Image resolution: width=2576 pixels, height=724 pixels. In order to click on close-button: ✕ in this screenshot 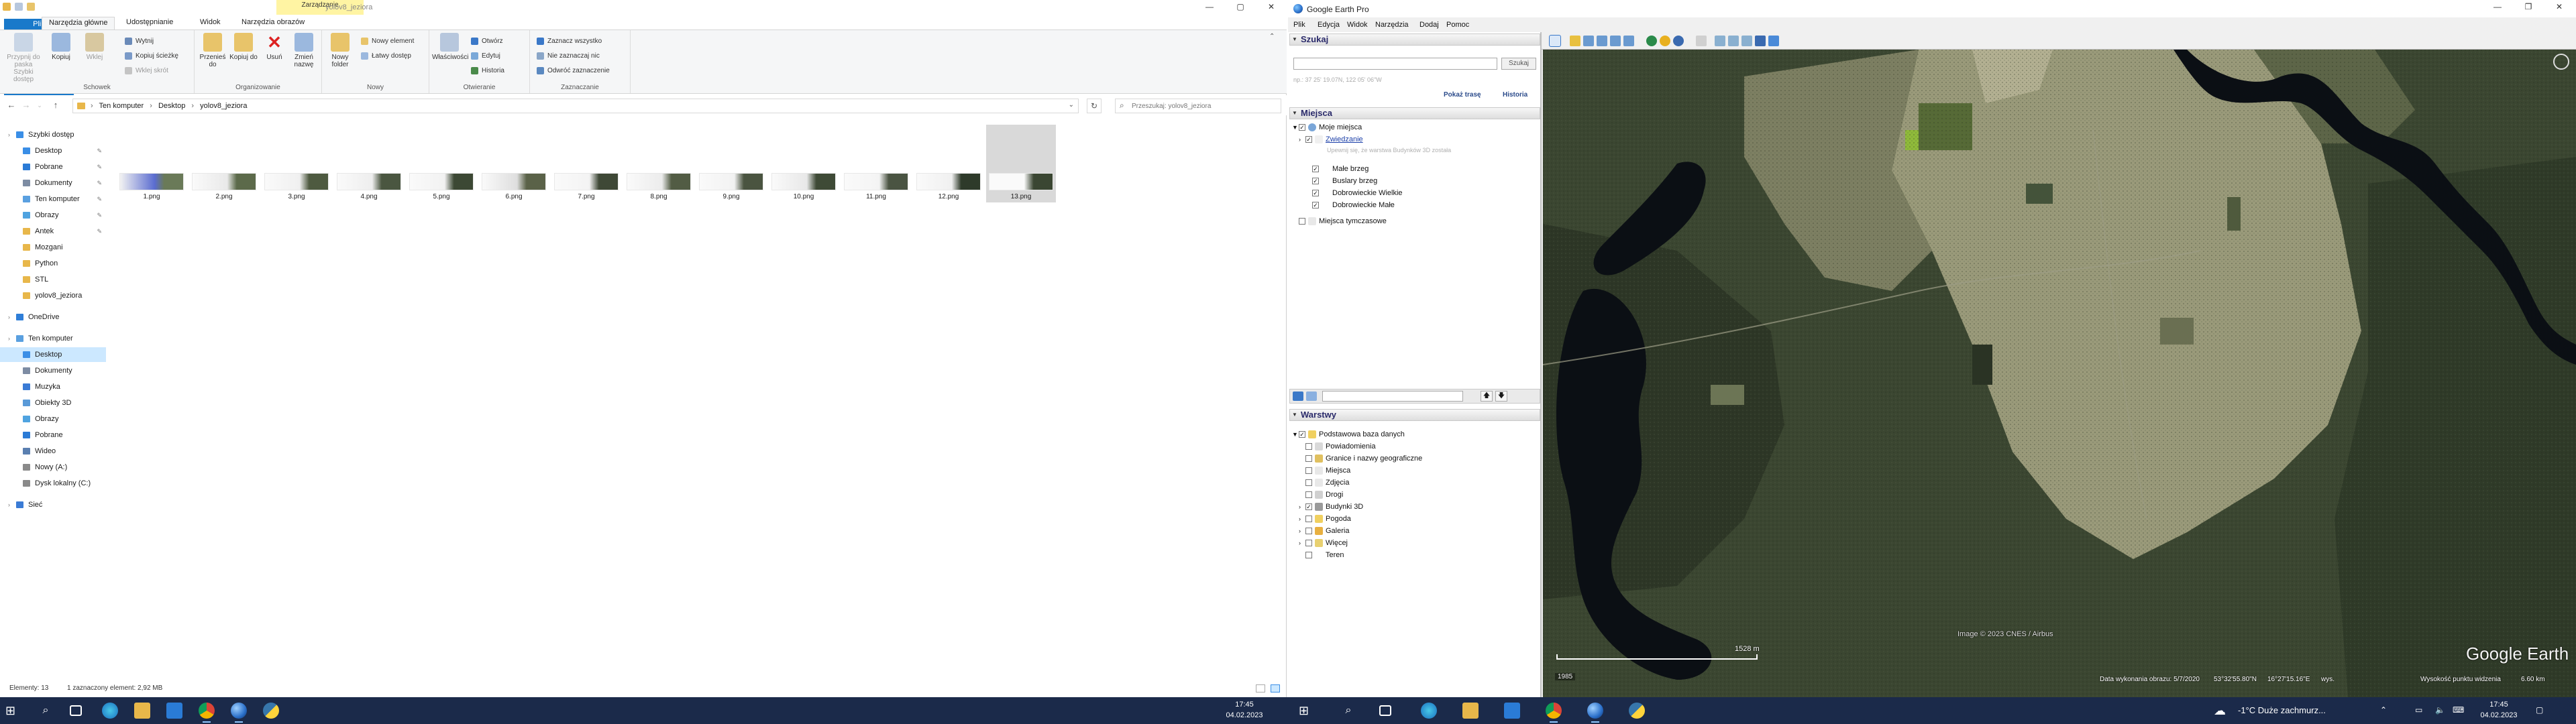, I will do `click(1271, 7)`.